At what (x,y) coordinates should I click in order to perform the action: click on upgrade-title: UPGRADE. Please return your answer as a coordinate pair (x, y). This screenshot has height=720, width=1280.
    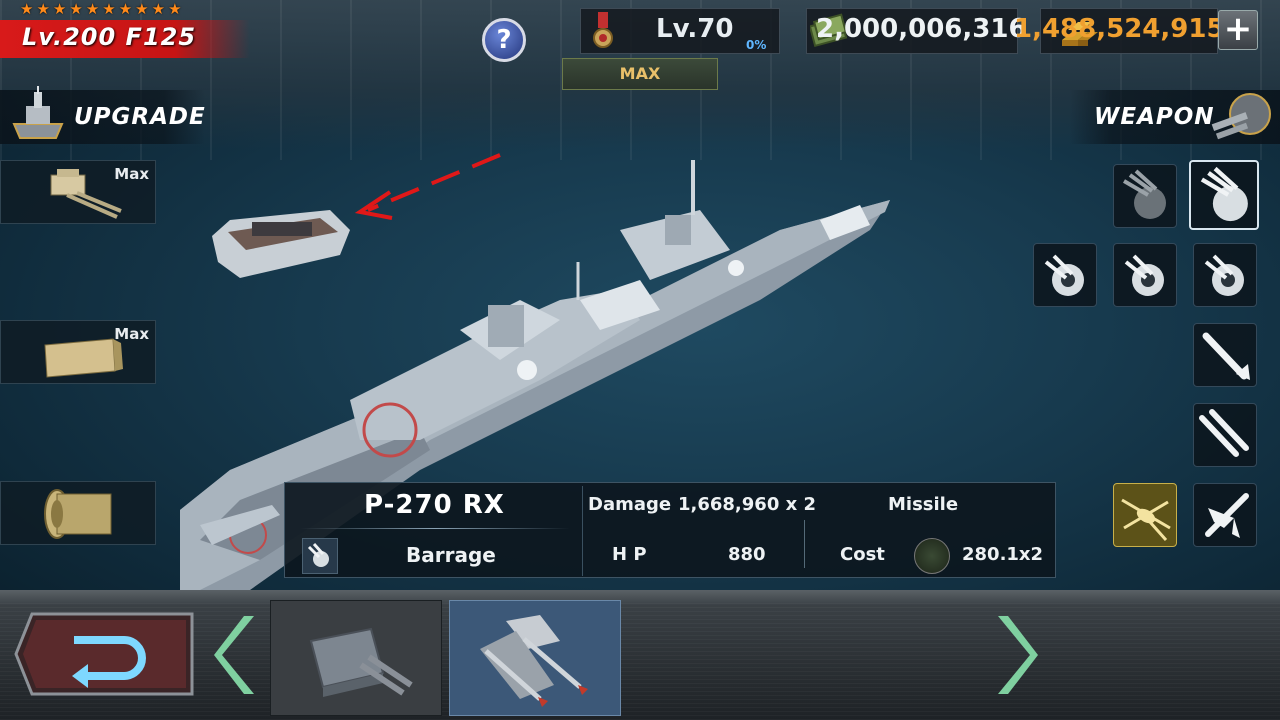
    Looking at the image, I should click on (140, 117).